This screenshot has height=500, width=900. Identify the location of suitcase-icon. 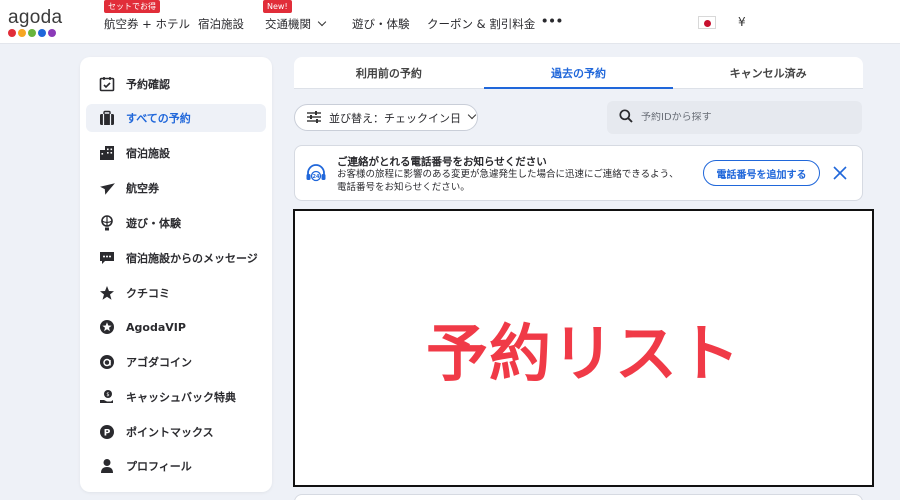
(107, 118).